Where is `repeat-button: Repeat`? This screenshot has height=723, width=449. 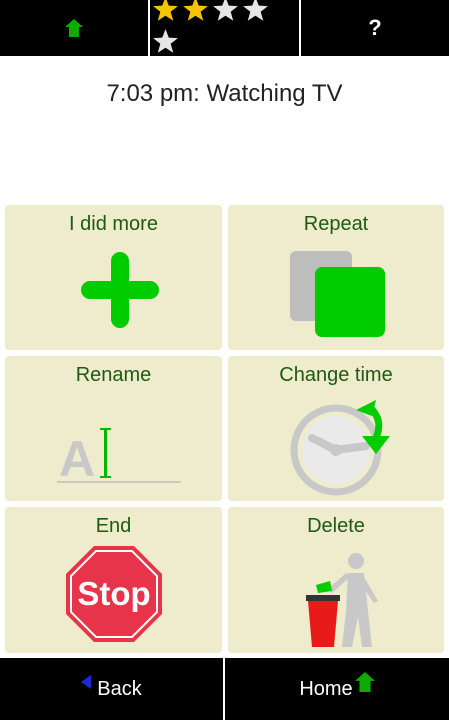 repeat-button: Repeat is located at coordinates (336, 277).